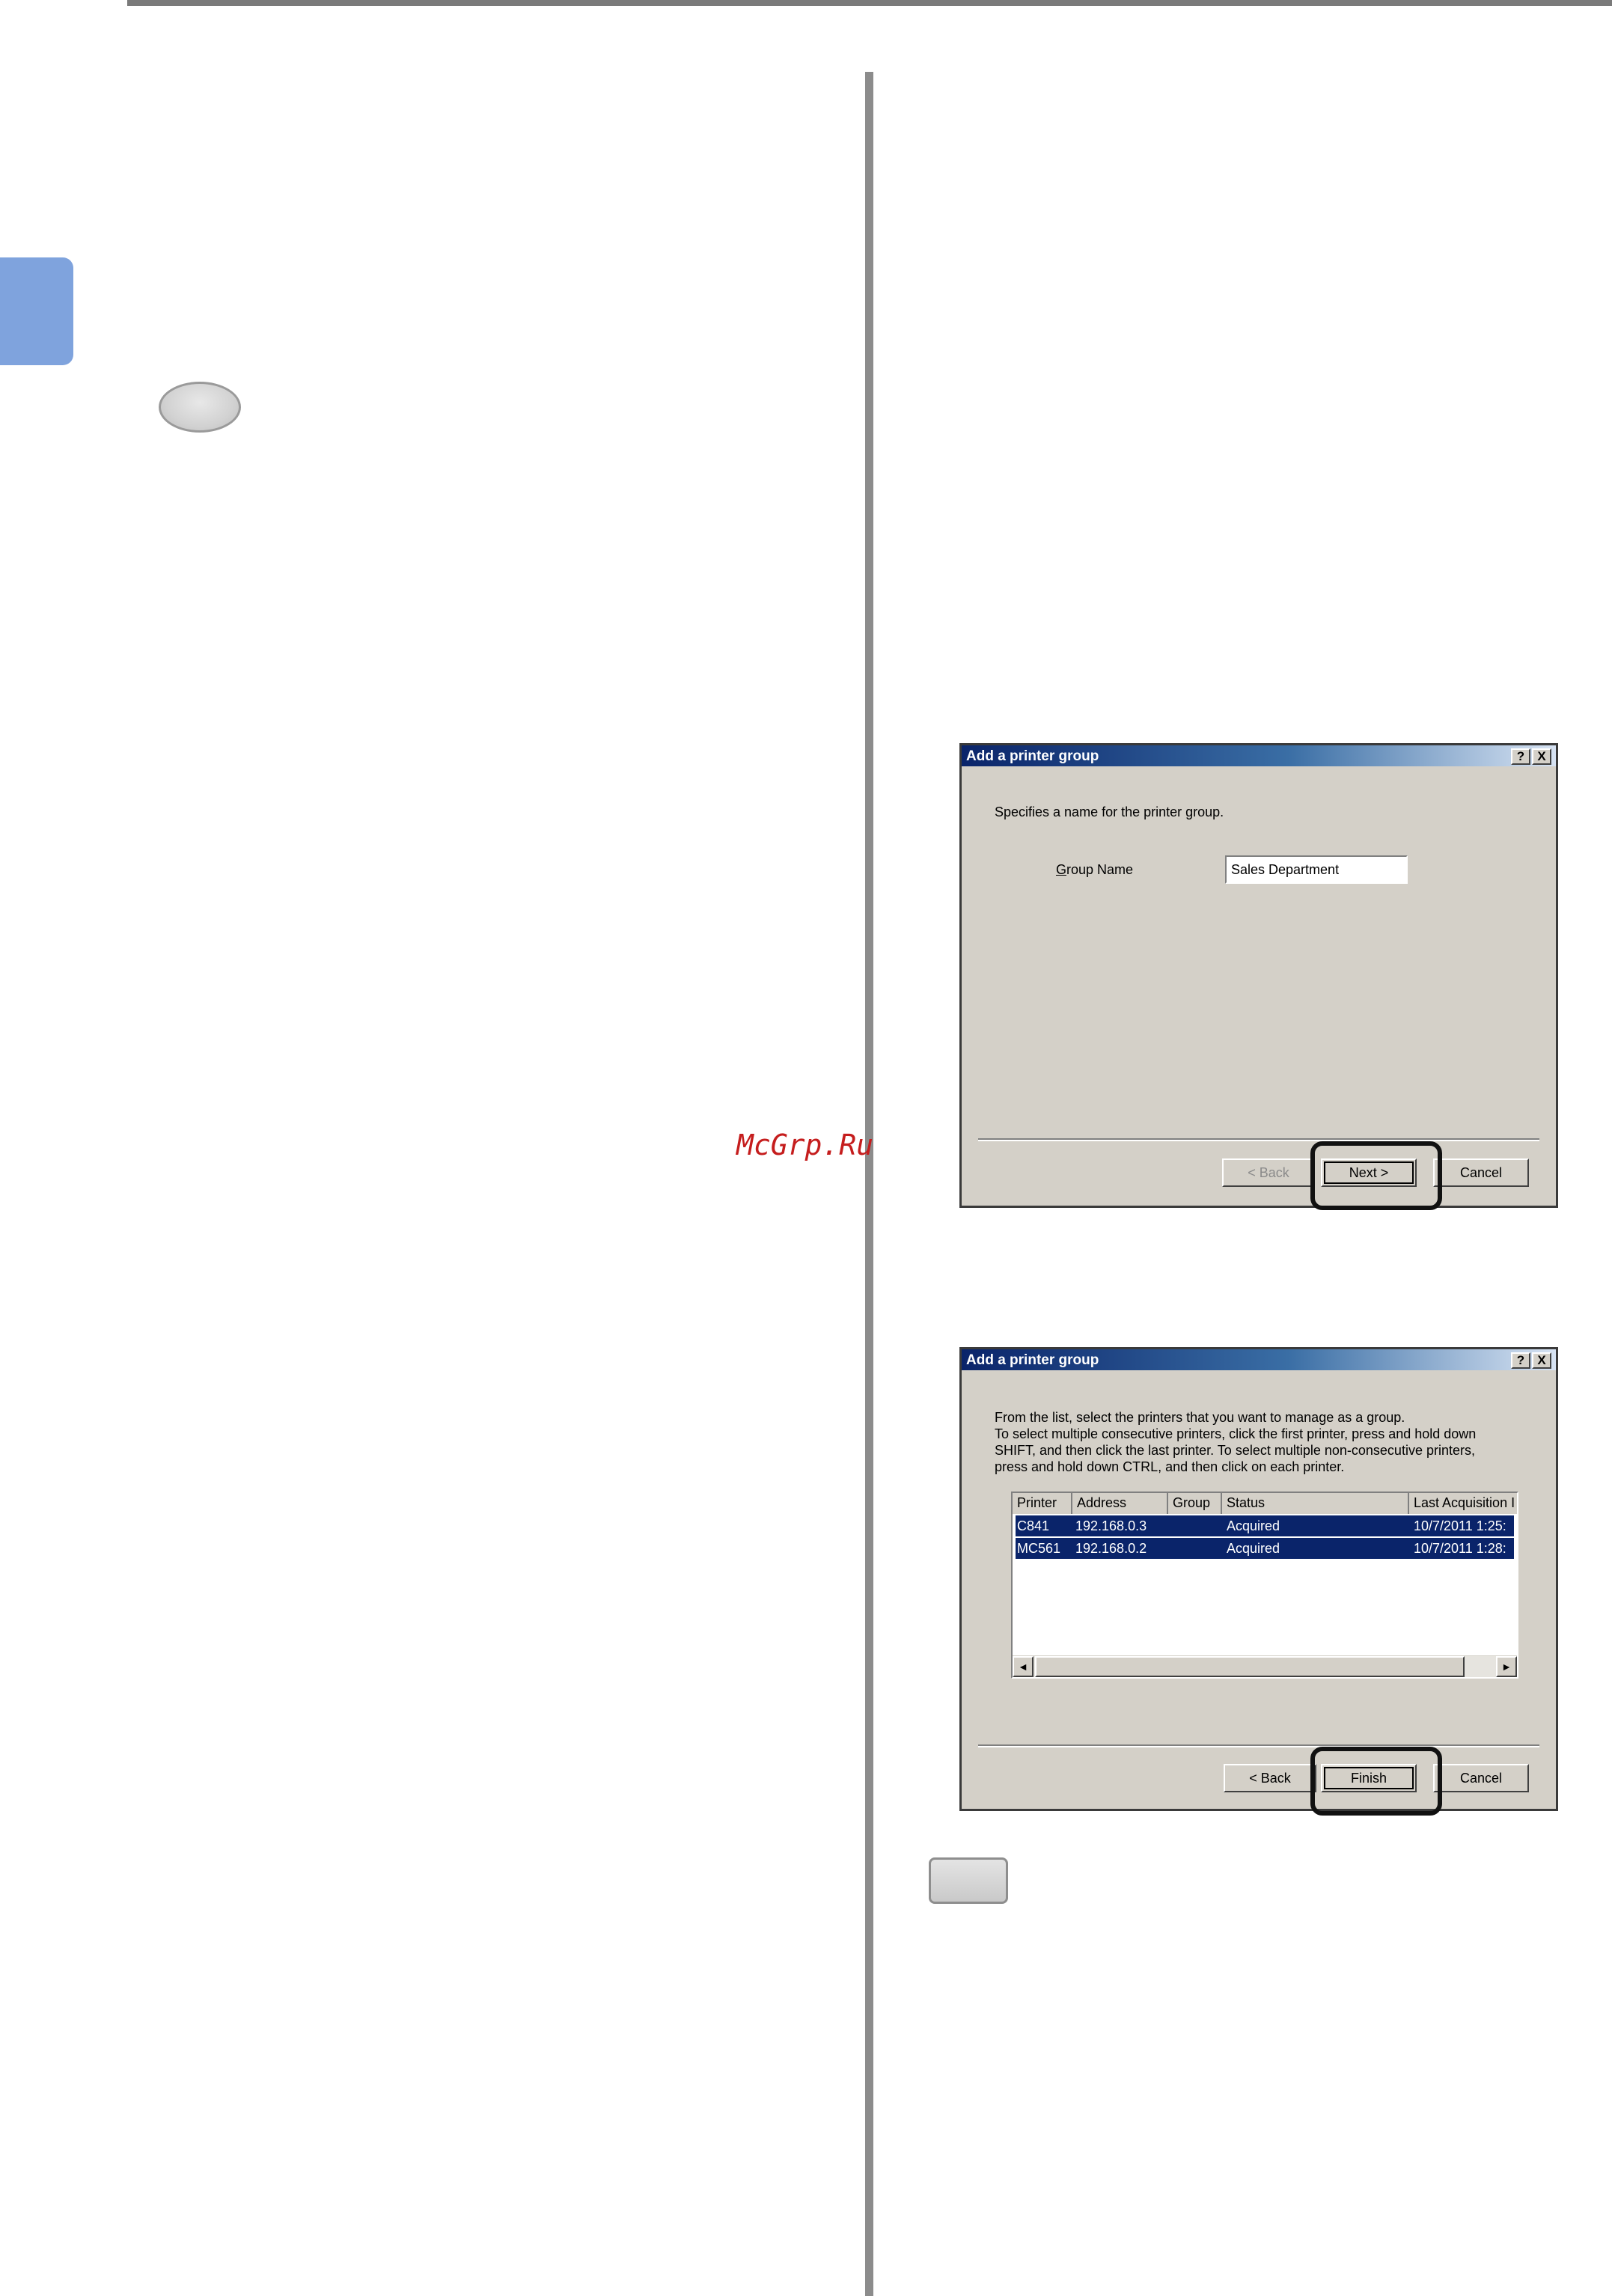 The image size is (1612, 2296). Describe the element at coordinates (1250, 1666) in the screenshot. I see `scrollbar-thumb` at that location.